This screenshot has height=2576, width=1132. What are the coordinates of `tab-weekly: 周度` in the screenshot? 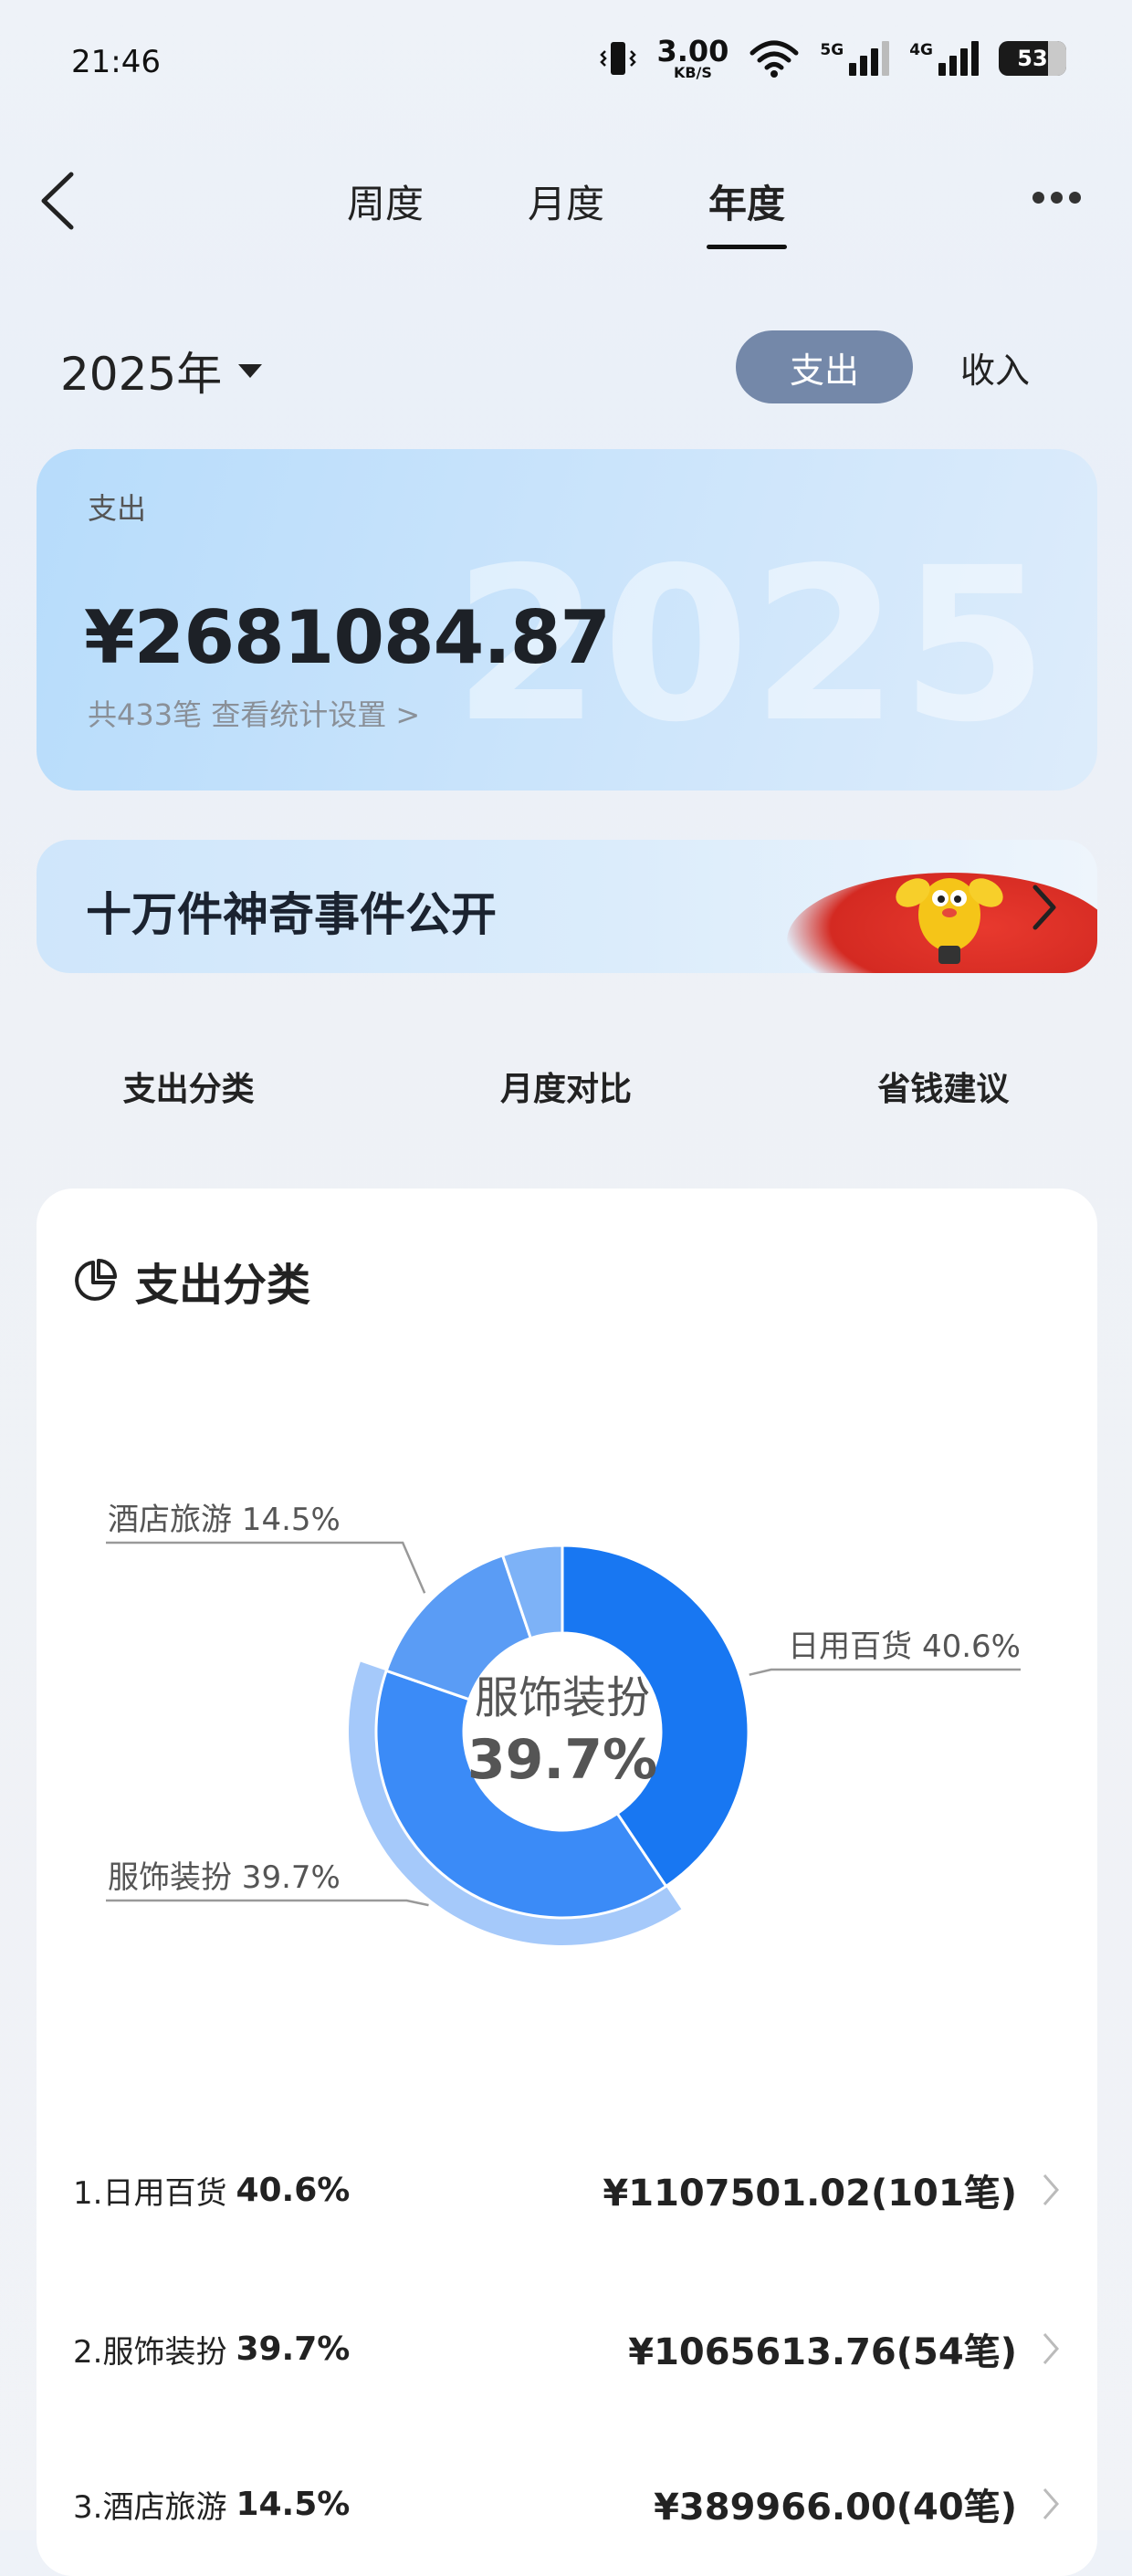 It's located at (385, 201).